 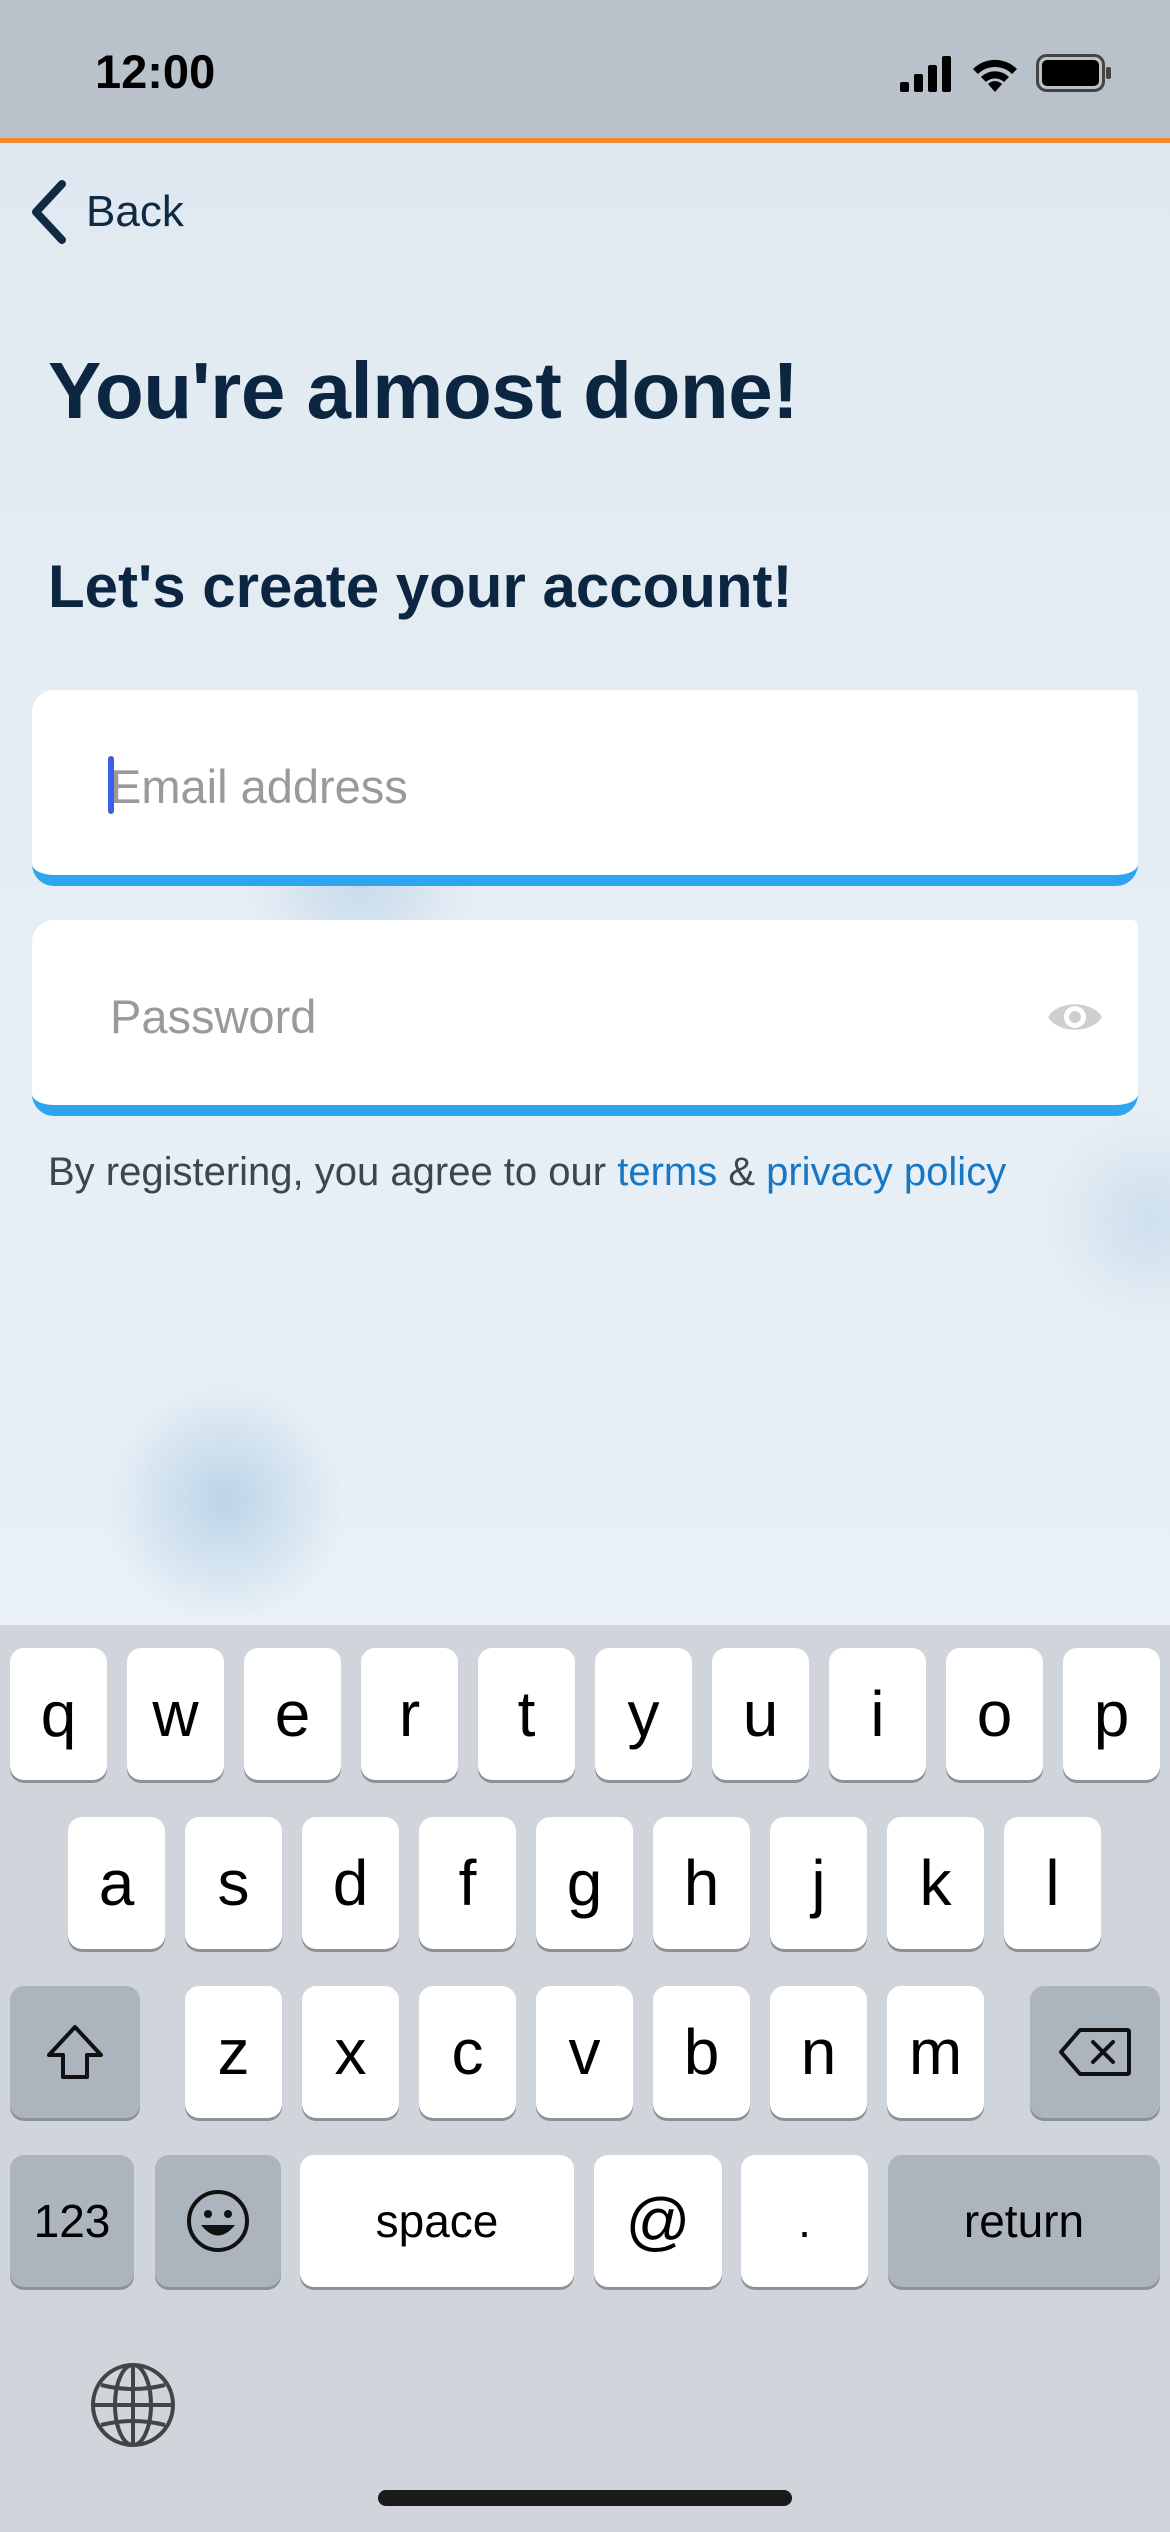 I want to click on key-w: w, so click(x=175, y=1714).